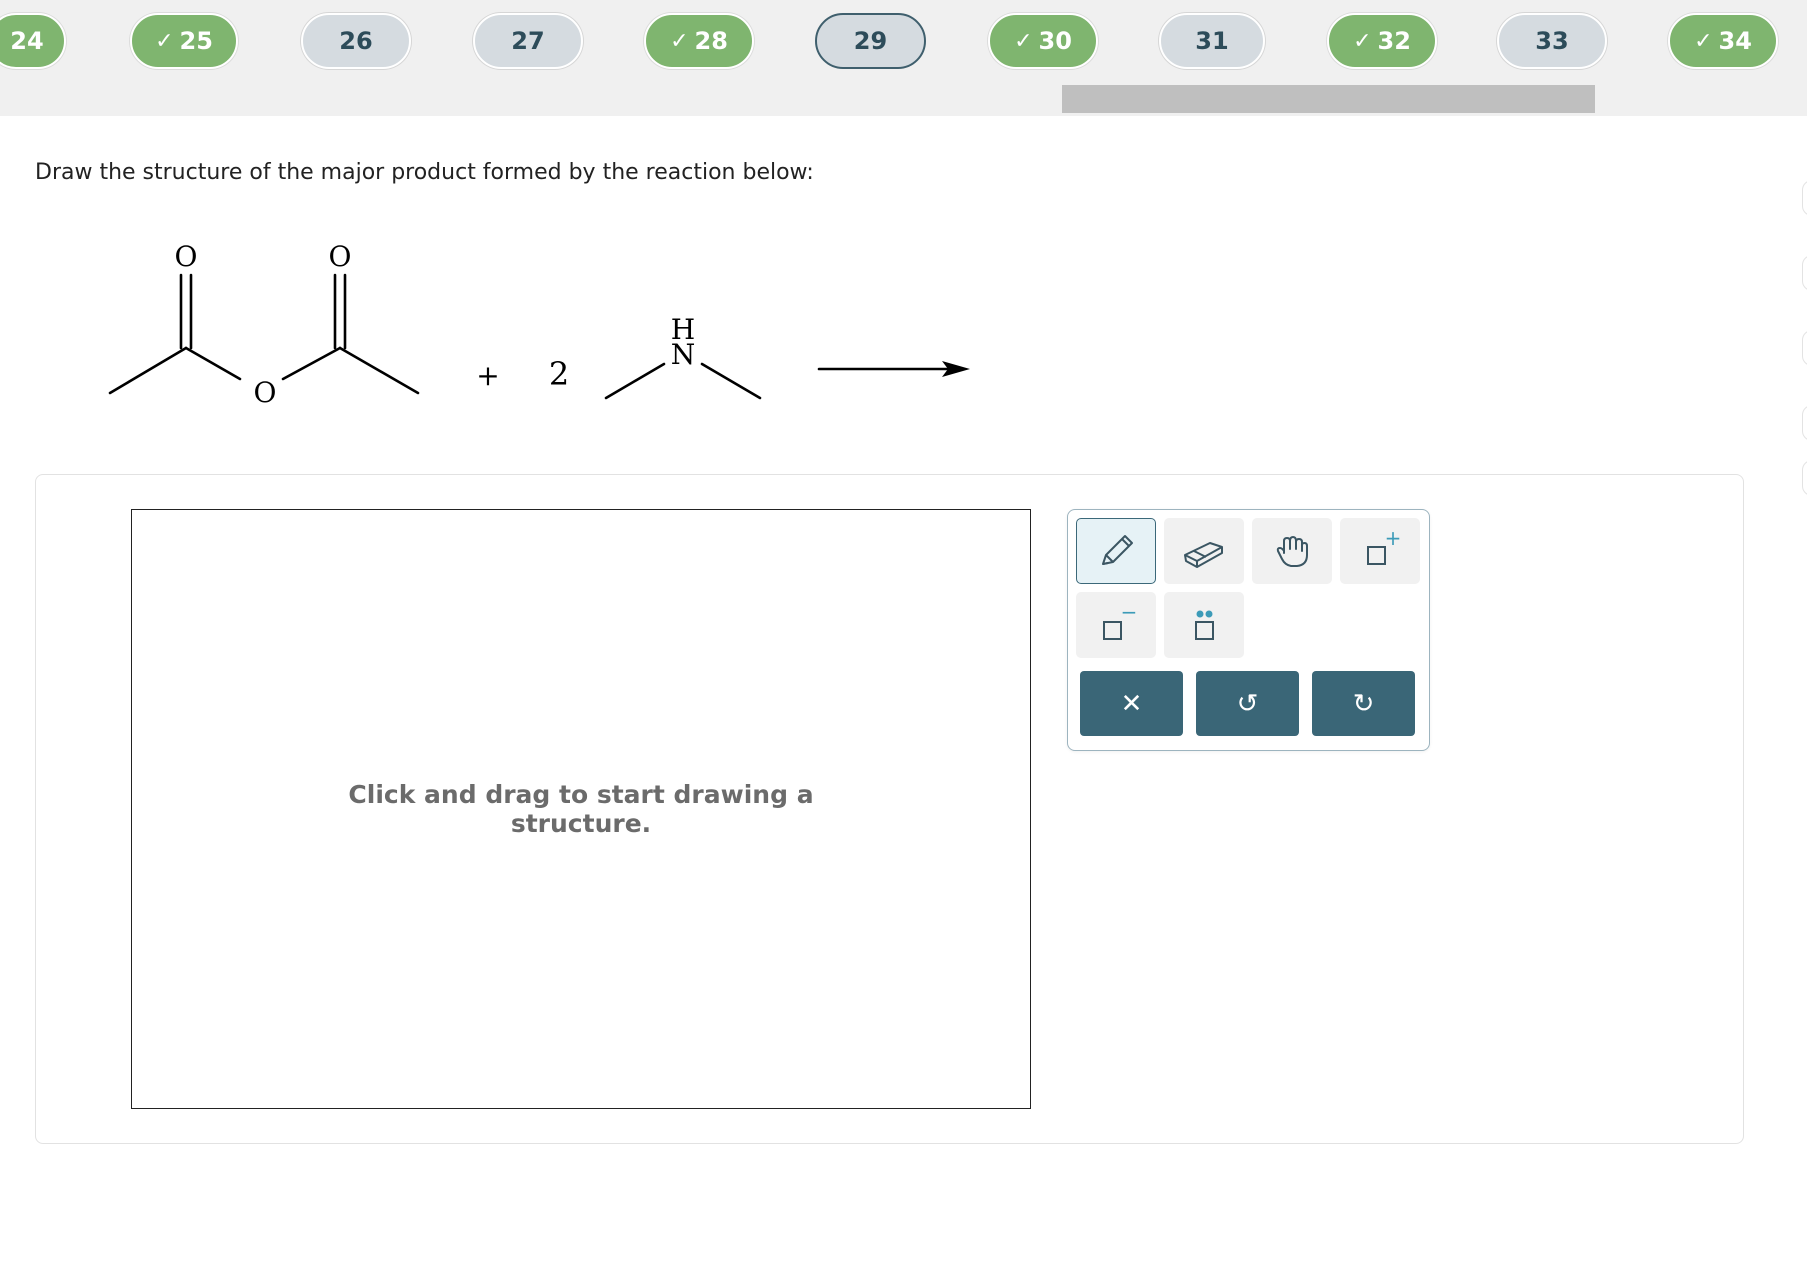 The image size is (1807, 1279). I want to click on question-number: 31, so click(1212, 41).